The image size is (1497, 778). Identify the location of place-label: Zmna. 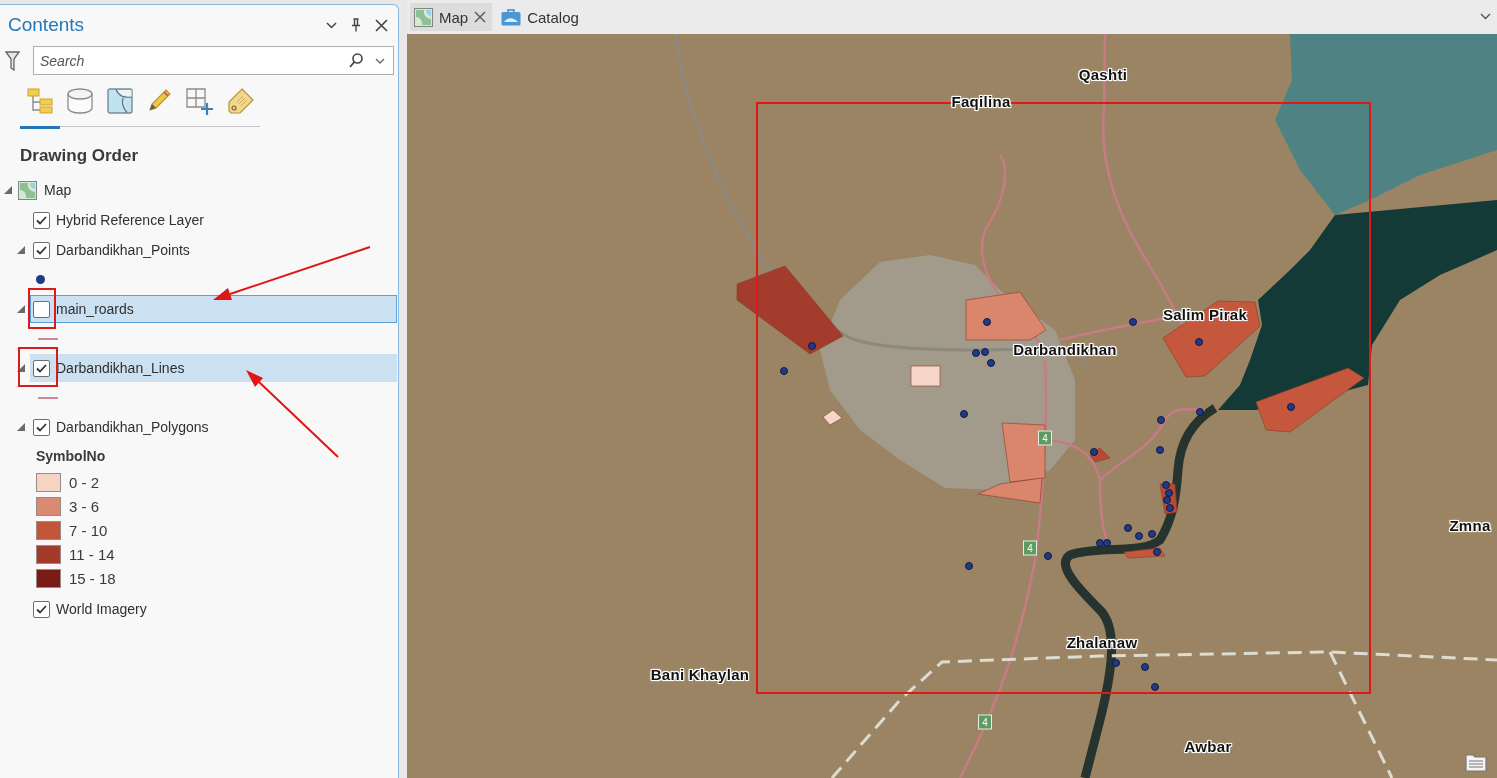
(1470, 525).